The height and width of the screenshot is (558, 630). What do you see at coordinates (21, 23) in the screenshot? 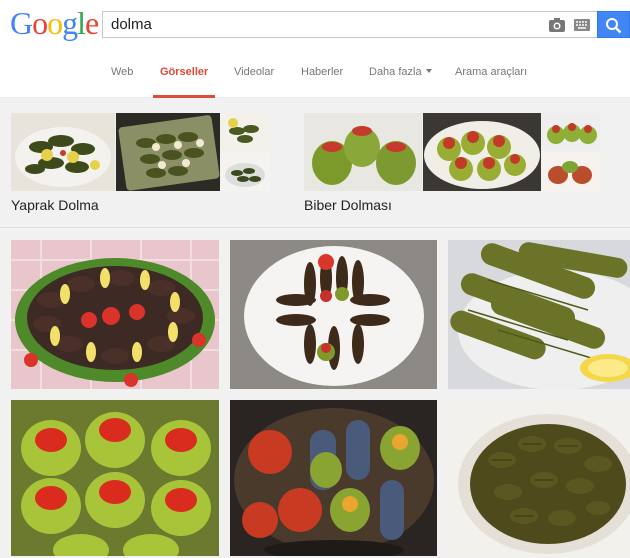
I see `logo-letter: G` at bounding box center [21, 23].